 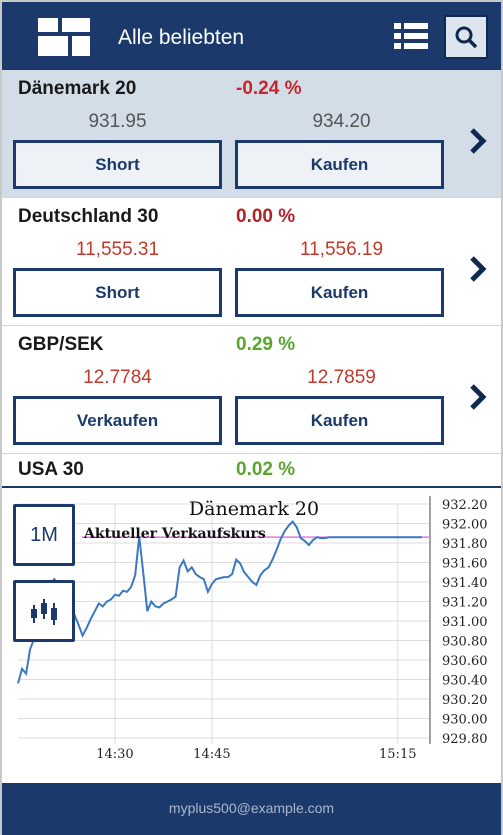 I want to click on instrument-row-usa-30: USA 30 0.02 %, so click(x=251, y=470).